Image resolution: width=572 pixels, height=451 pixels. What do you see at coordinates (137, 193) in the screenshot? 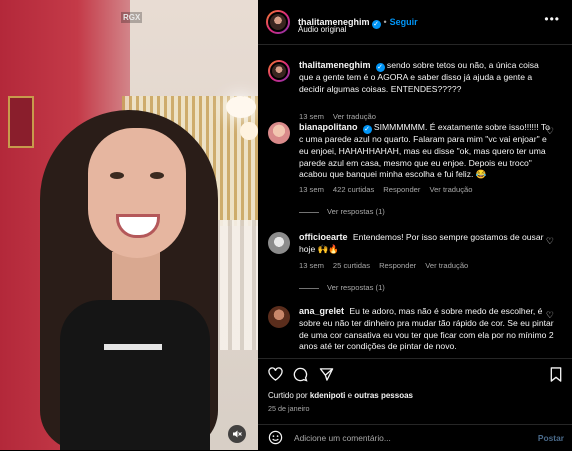
I see `person-face` at bounding box center [137, 193].